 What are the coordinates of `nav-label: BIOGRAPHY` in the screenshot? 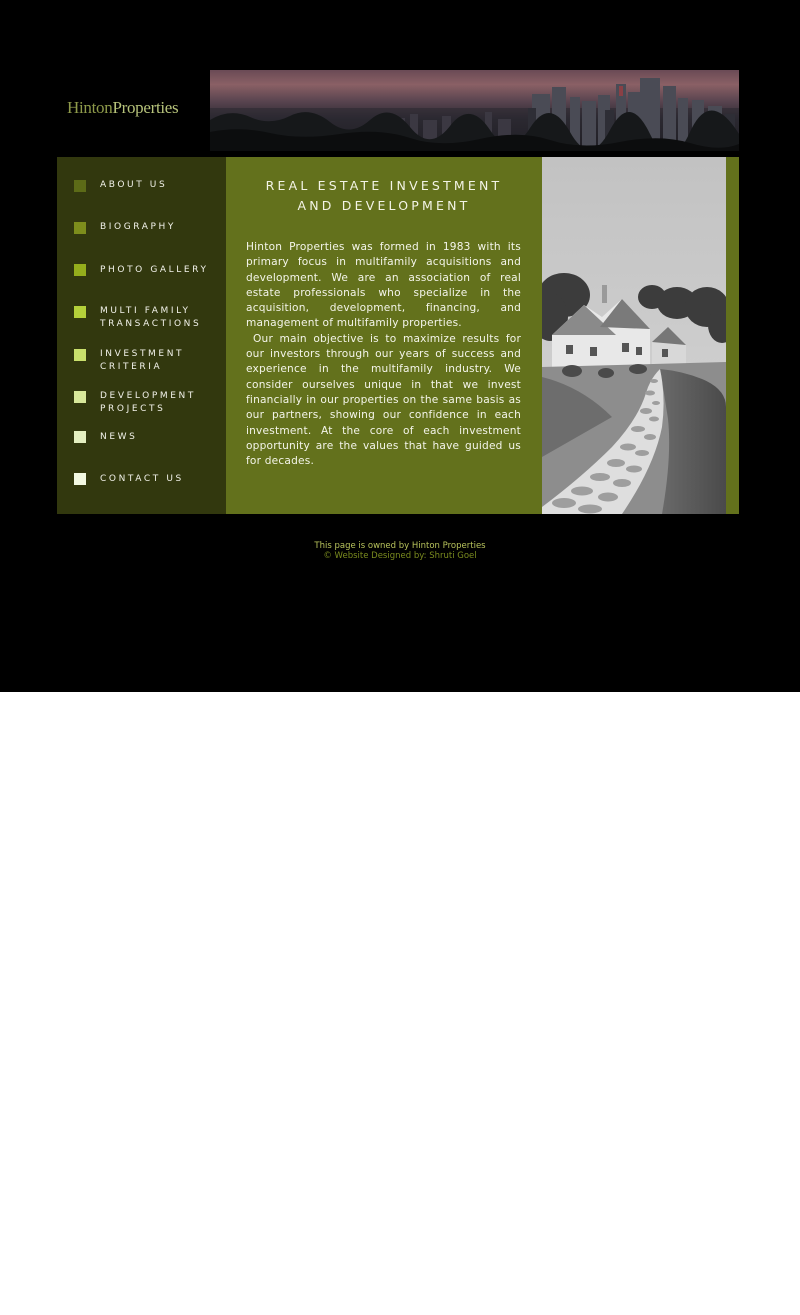 It's located at (138, 227).